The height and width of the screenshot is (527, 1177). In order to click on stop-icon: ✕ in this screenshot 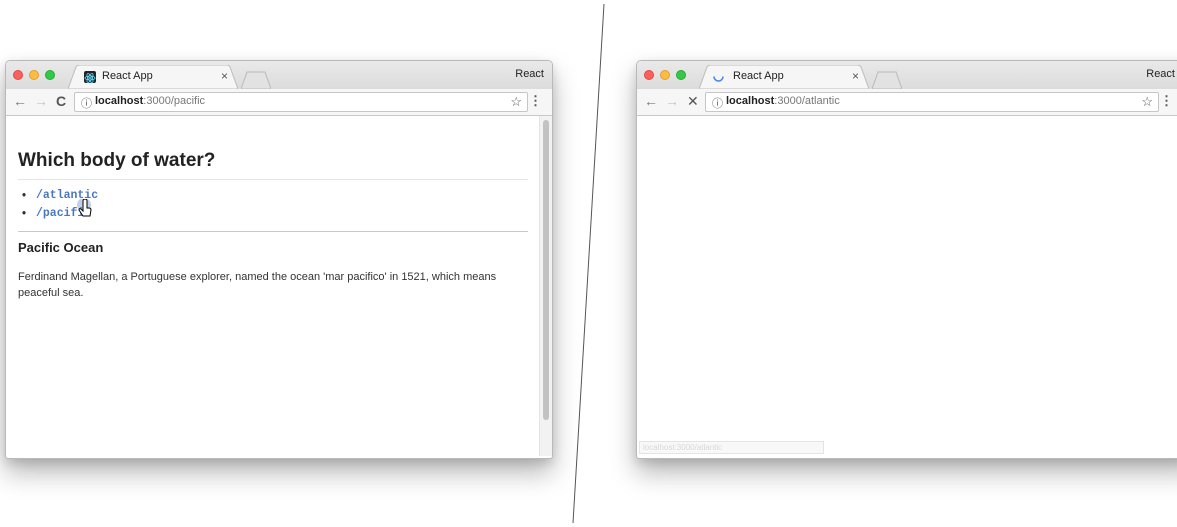, I will do `click(693, 101)`.